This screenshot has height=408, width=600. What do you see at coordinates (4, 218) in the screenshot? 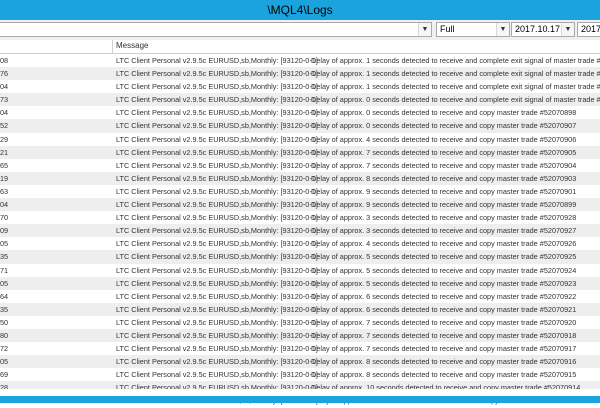
I see `row-time-cell: 70` at bounding box center [4, 218].